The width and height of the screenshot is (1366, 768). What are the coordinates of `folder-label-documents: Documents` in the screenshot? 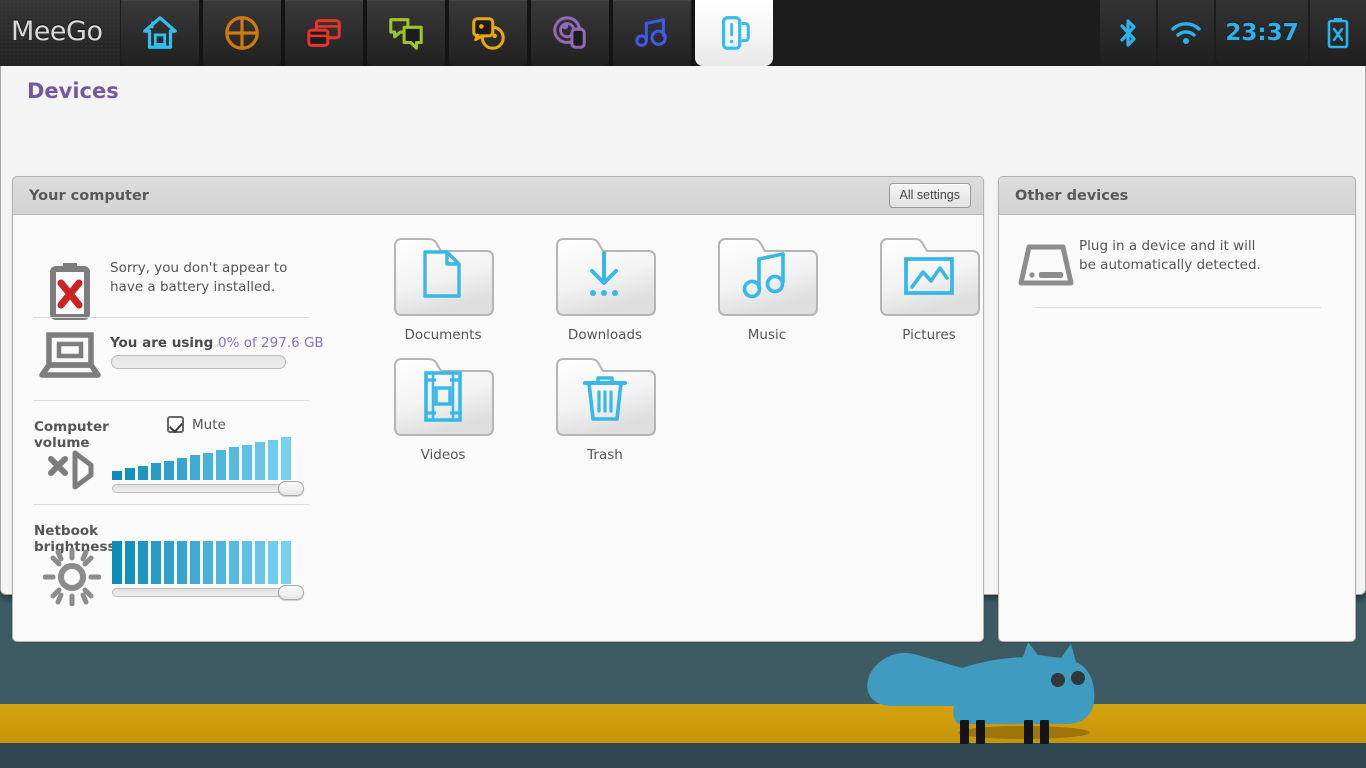 It's located at (443, 335).